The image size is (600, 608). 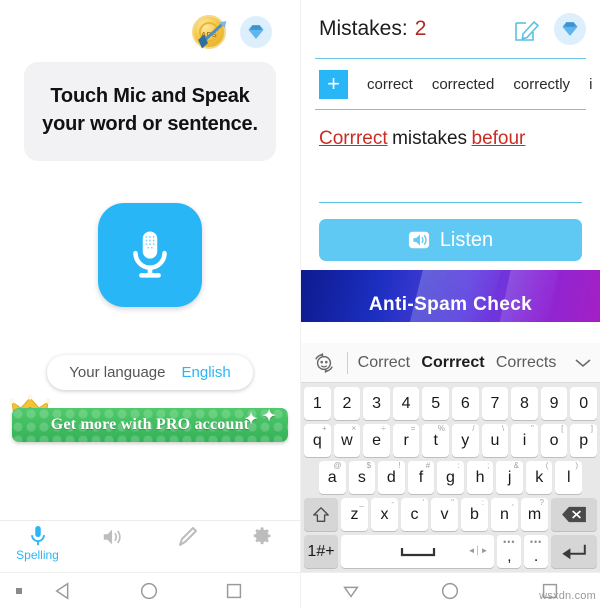 I want to click on key-d: ! d, so click(x=391, y=477).